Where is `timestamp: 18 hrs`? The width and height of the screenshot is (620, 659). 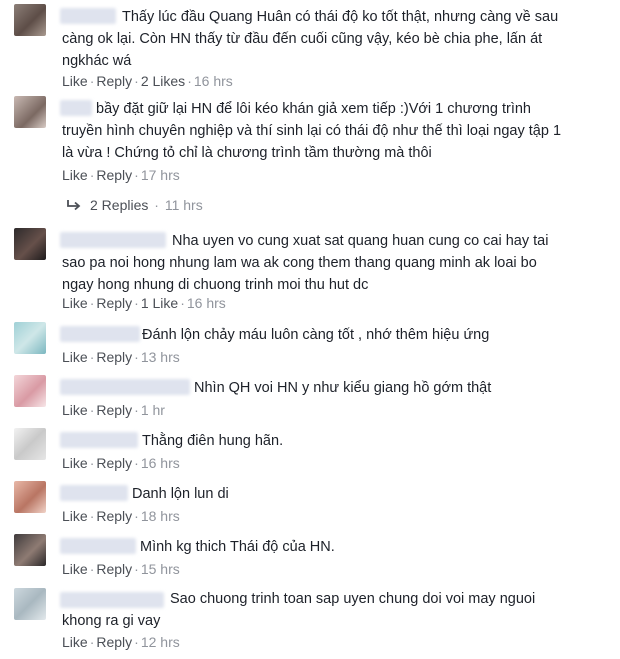
timestamp: 18 hrs is located at coordinates (160, 516).